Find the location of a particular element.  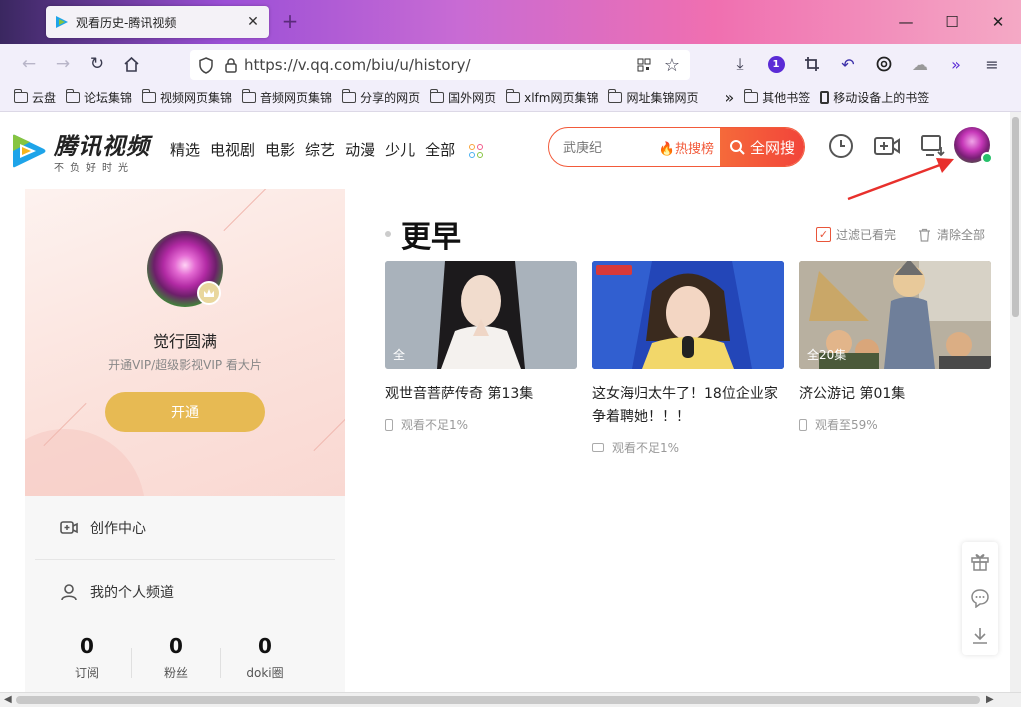

bookmark-folder: 音频网页集锦 is located at coordinates (287, 97).